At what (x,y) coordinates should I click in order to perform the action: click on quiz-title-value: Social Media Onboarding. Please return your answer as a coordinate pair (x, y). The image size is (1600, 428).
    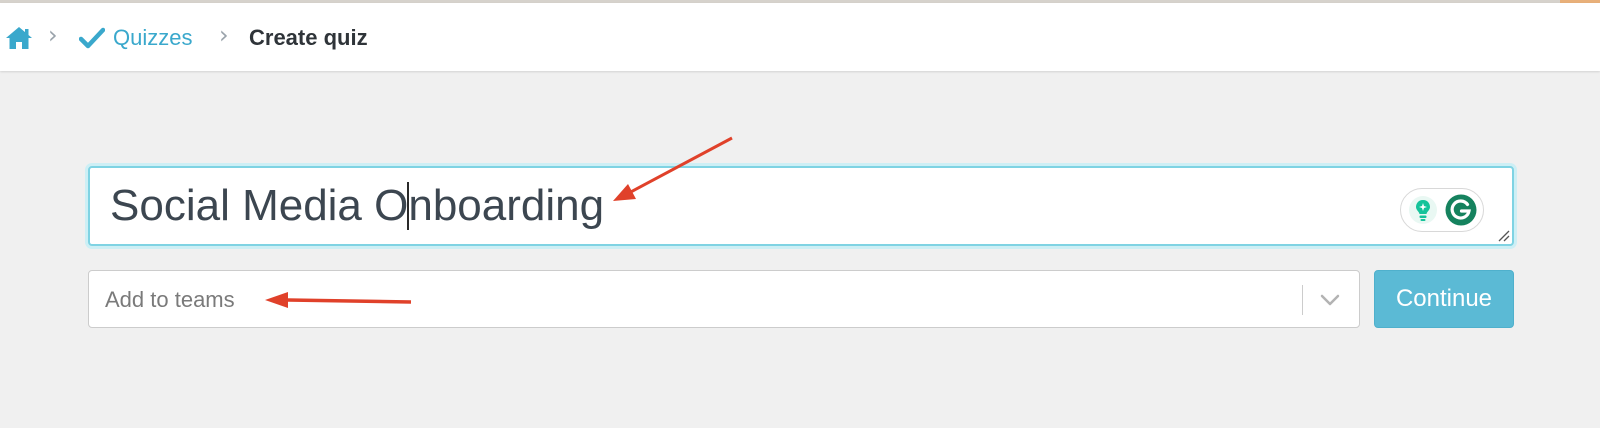
    Looking at the image, I should click on (357, 206).